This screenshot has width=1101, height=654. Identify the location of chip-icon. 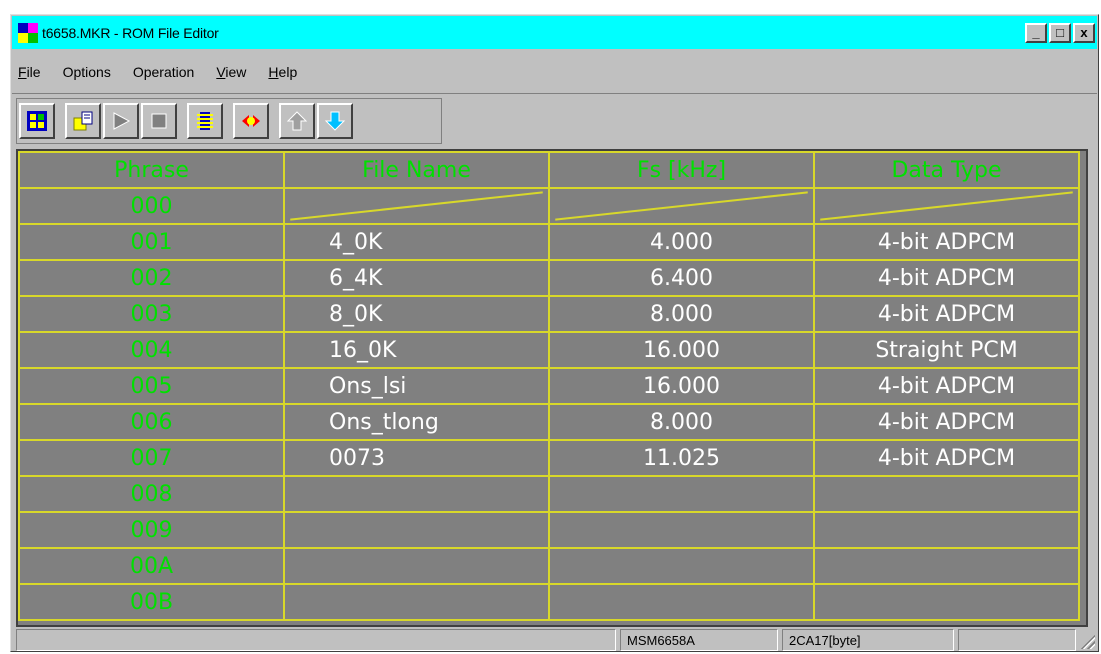
(205, 121).